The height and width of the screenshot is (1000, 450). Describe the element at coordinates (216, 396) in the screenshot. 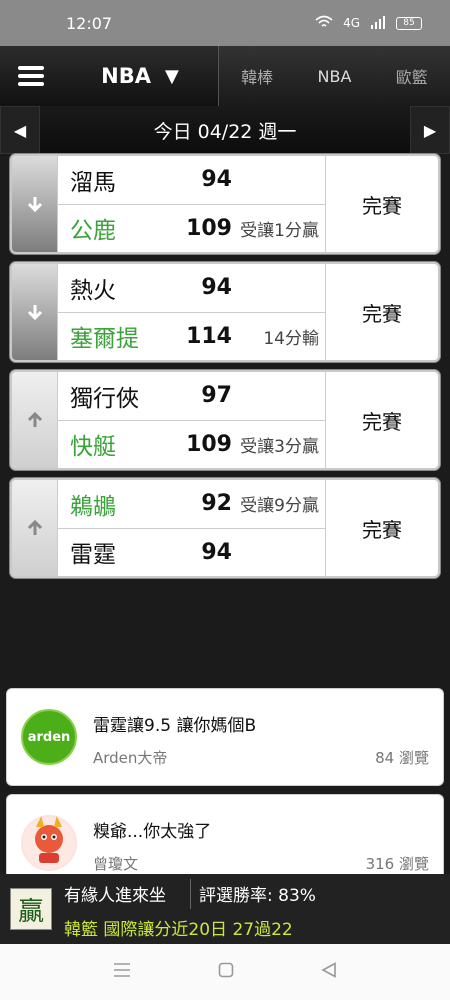

I see `team-score: 97` at that location.